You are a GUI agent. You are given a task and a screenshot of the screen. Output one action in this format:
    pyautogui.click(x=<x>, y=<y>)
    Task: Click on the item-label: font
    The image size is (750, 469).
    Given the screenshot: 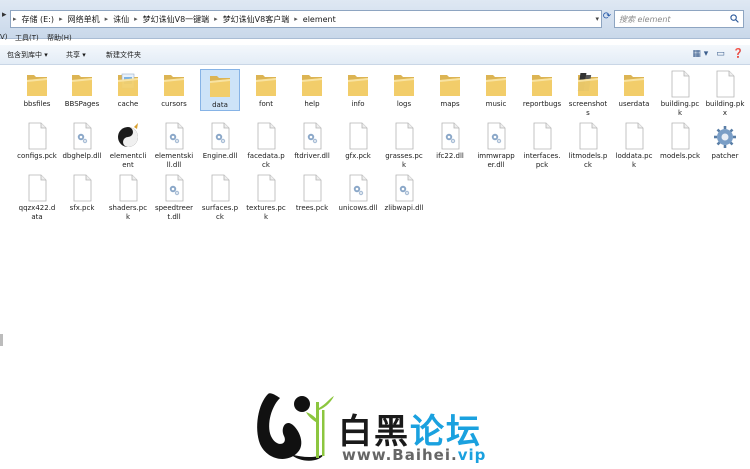 What is the action you would take?
    pyautogui.click(x=266, y=104)
    